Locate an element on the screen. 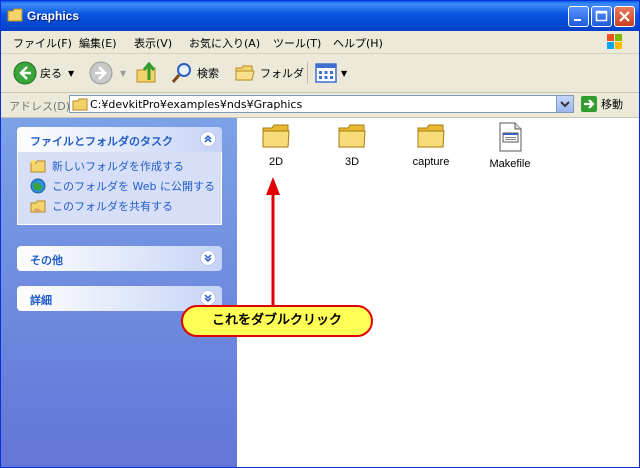  search-button: 検索 is located at coordinates (194, 73).